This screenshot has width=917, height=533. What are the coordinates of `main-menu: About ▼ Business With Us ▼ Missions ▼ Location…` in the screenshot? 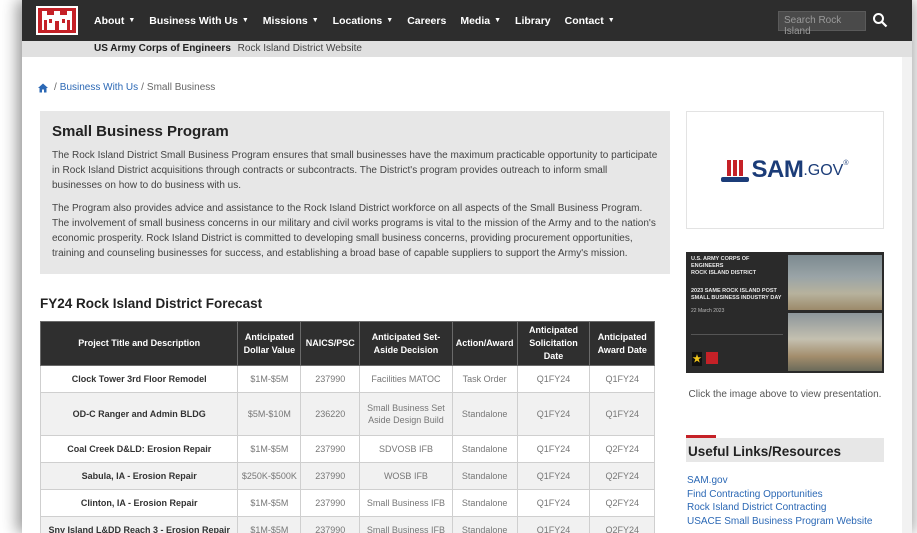 It's located at (361, 20).